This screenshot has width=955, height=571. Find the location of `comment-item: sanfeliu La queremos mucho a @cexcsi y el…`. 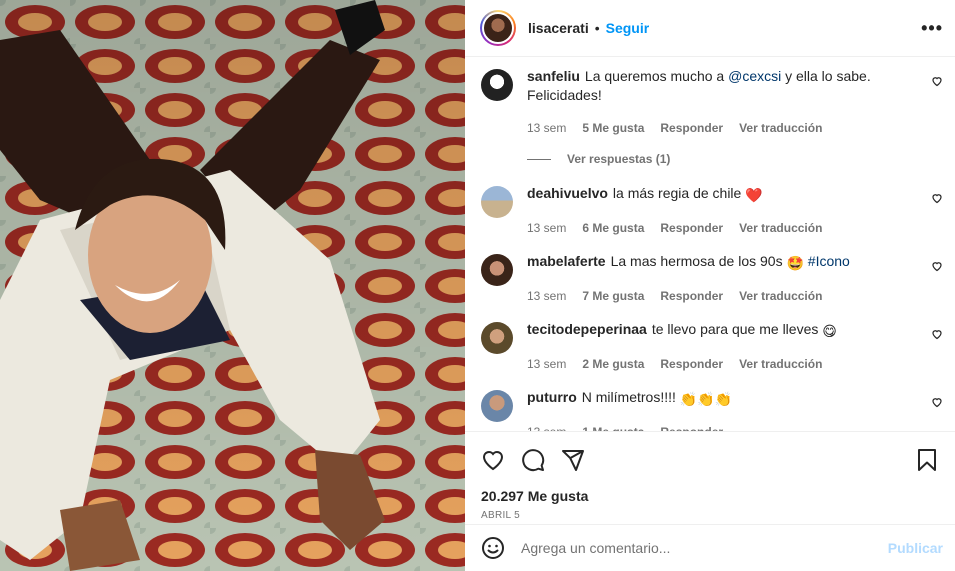

comment-item: sanfeliu La queremos mucho a @cexcsi y el… is located at coordinates (710, 102).